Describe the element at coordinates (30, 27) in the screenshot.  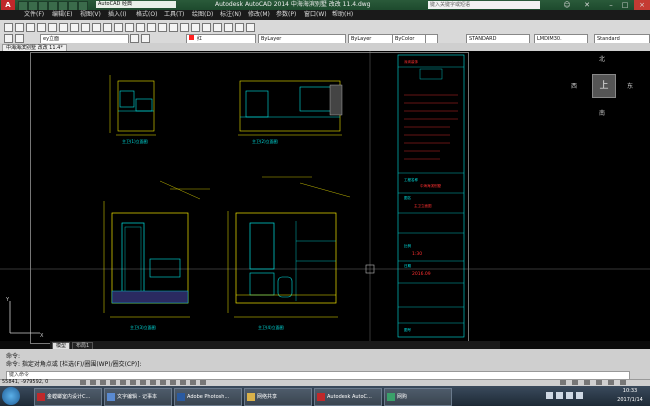
I see `save-icon` at that location.